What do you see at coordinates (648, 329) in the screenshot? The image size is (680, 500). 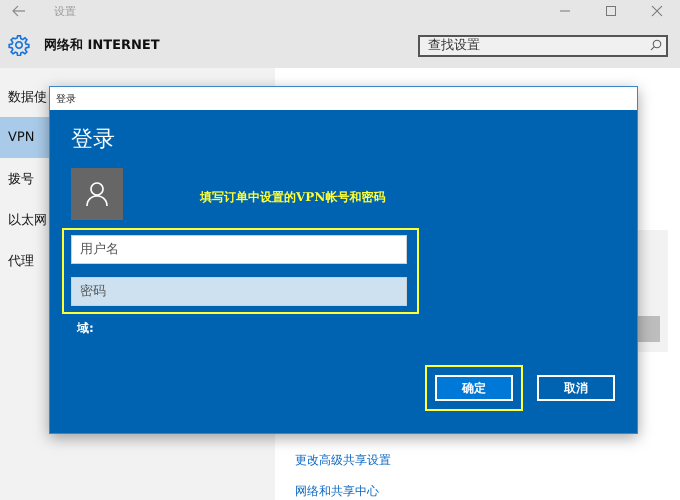 I see `panel-button` at bounding box center [648, 329].